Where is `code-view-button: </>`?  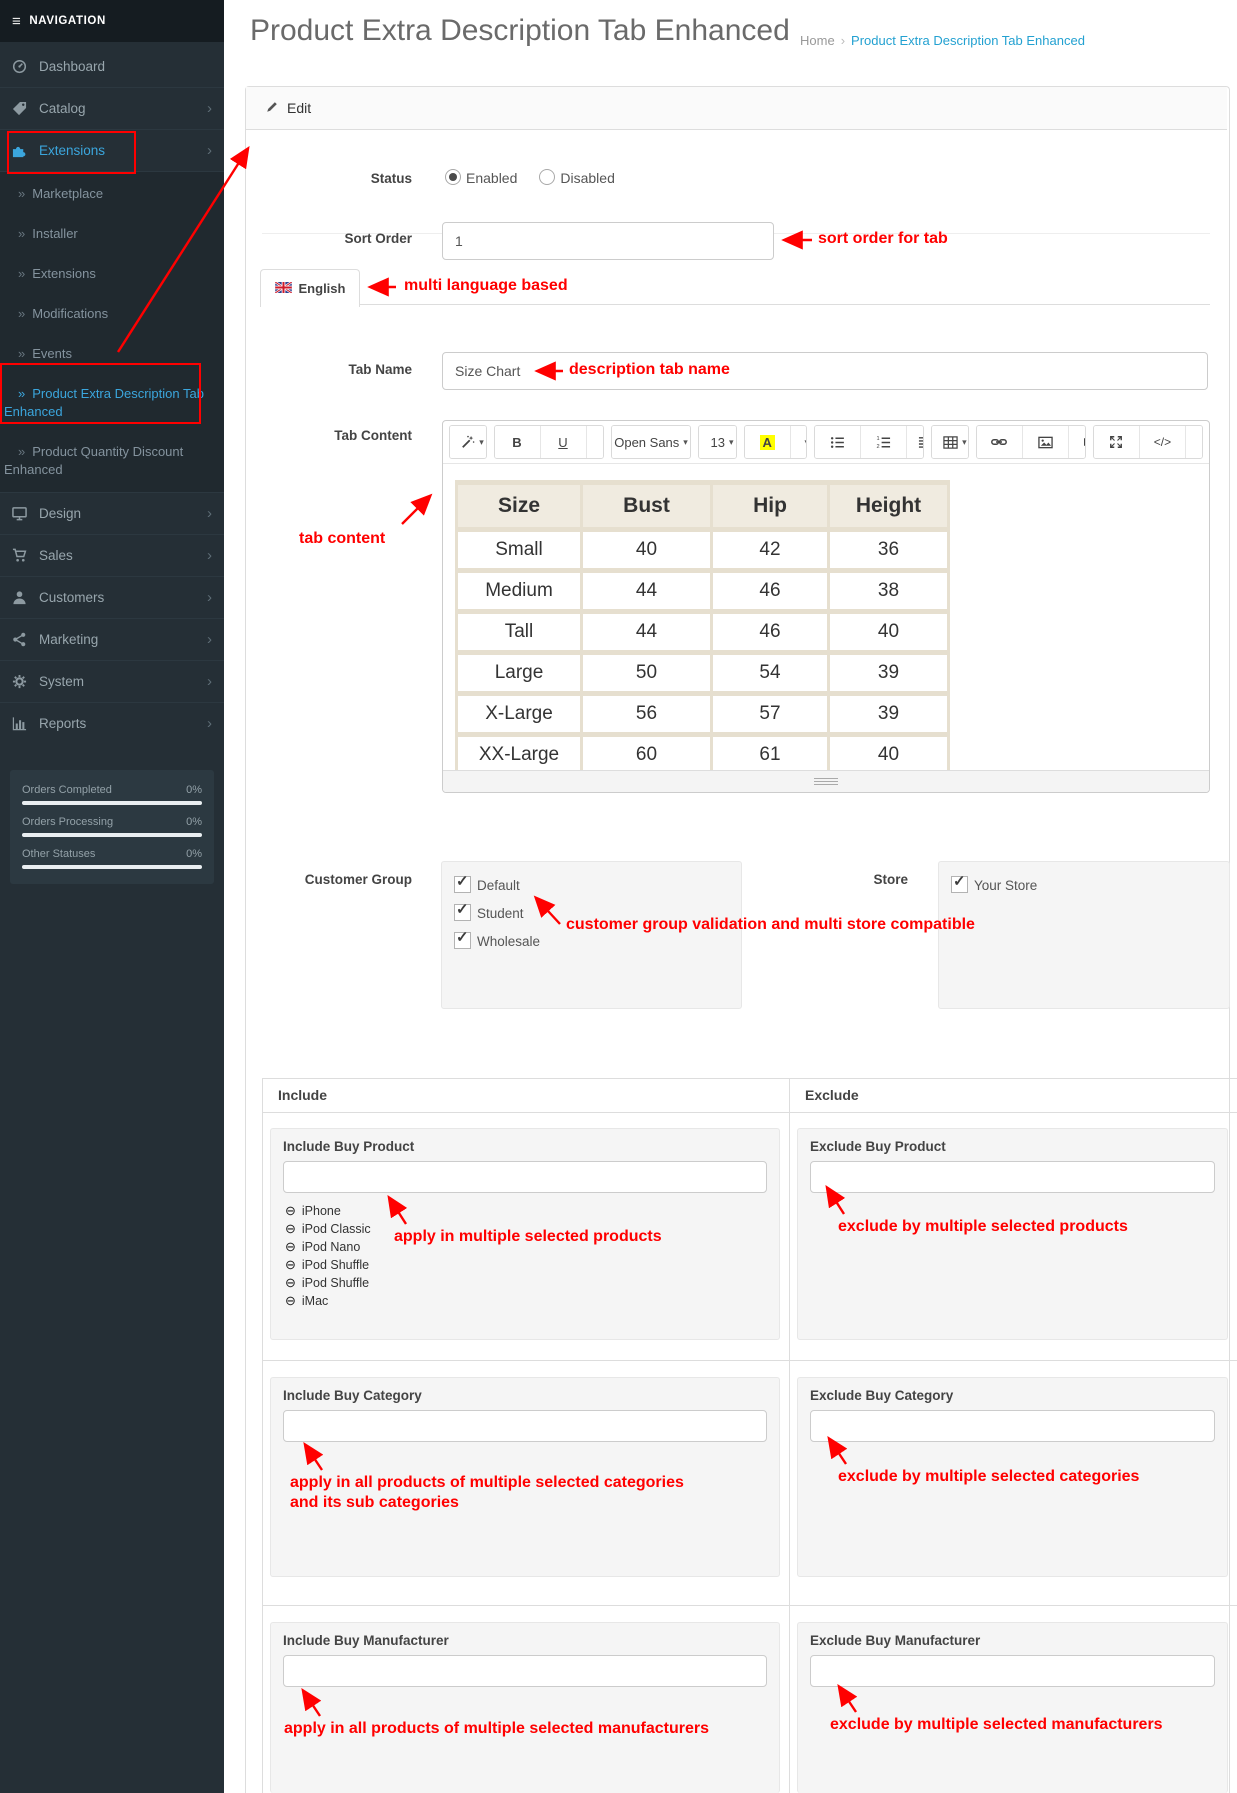
code-view-button: </> is located at coordinates (1162, 442).